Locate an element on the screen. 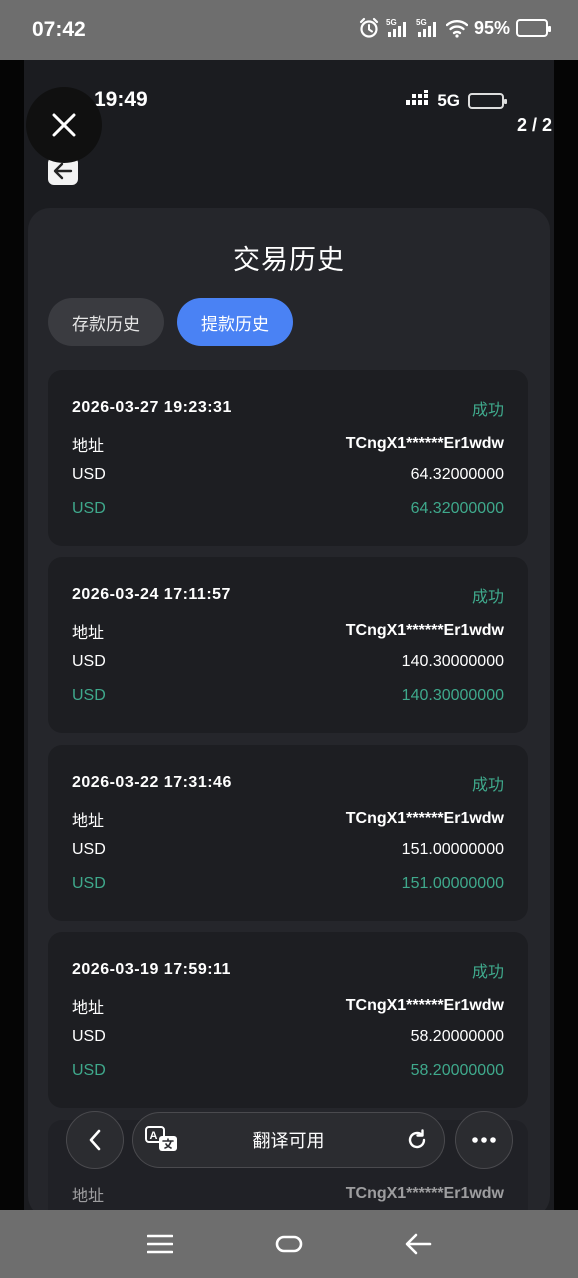 This screenshot has height=1278, width=578. record-header-row: 2026-03-24 17:11:57 成功 is located at coordinates (288, 595).